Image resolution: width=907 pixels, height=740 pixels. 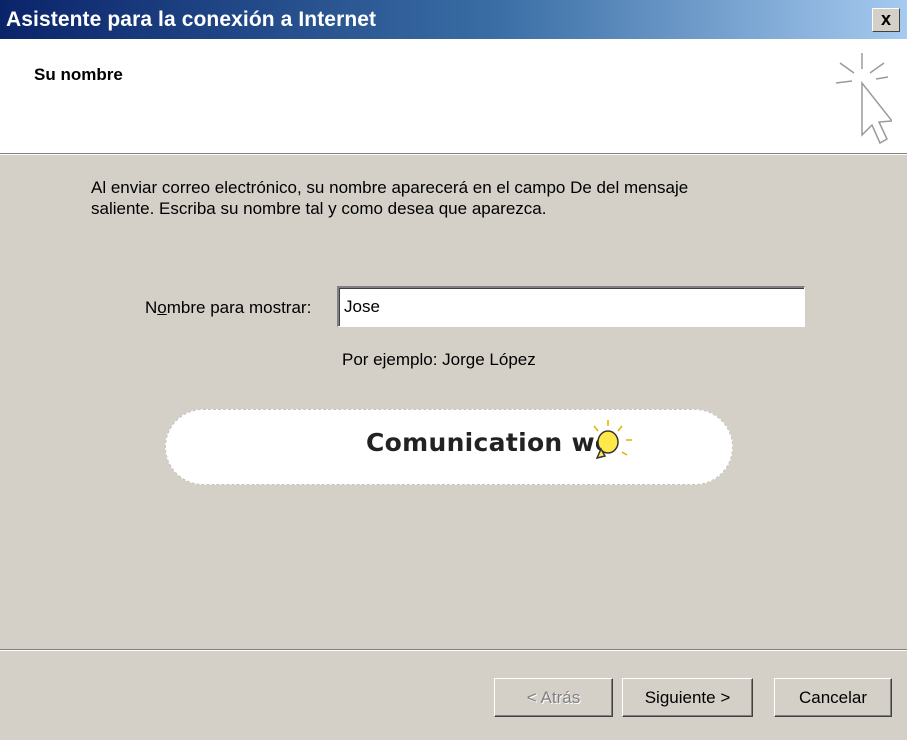 I want to click on header-divider-highlight, so click(x=453, y=154).